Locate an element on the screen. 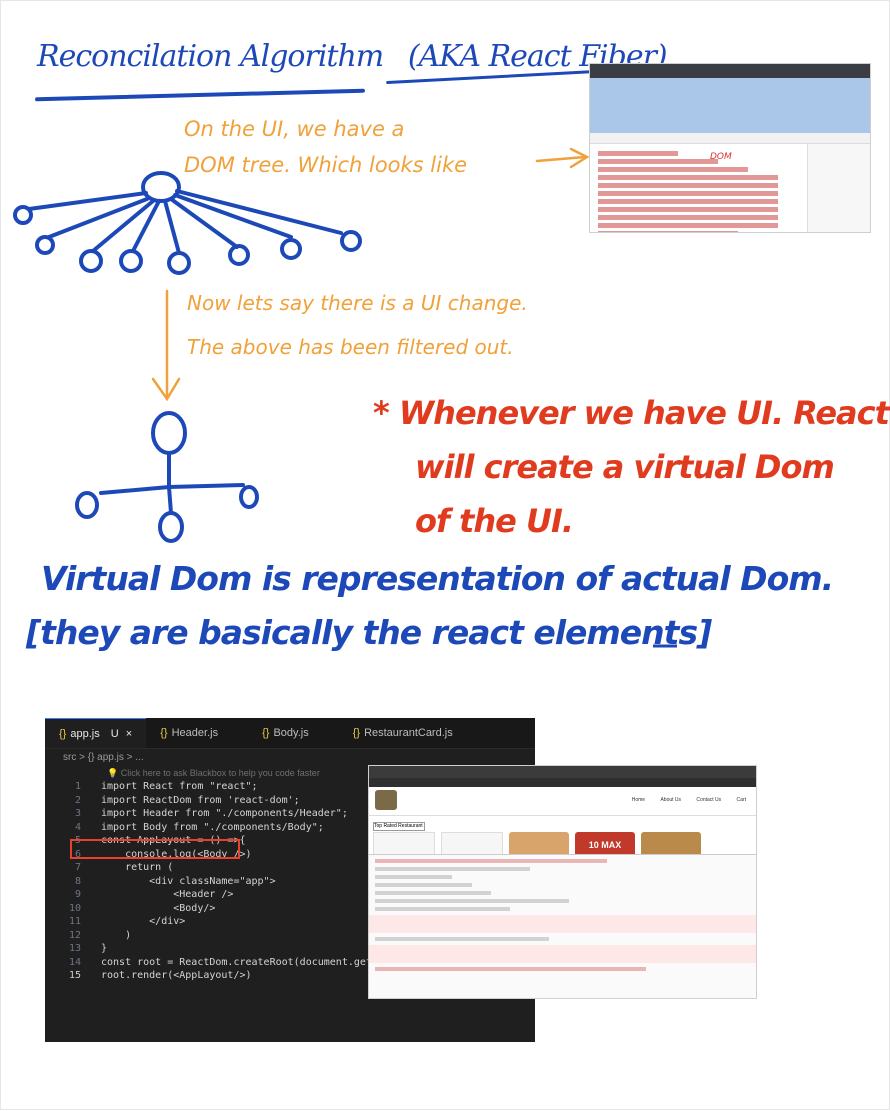 The width and height of the screenshot is (890, 1111). tab-app-js: {} app.js U × is located at coordinates (96, 733).